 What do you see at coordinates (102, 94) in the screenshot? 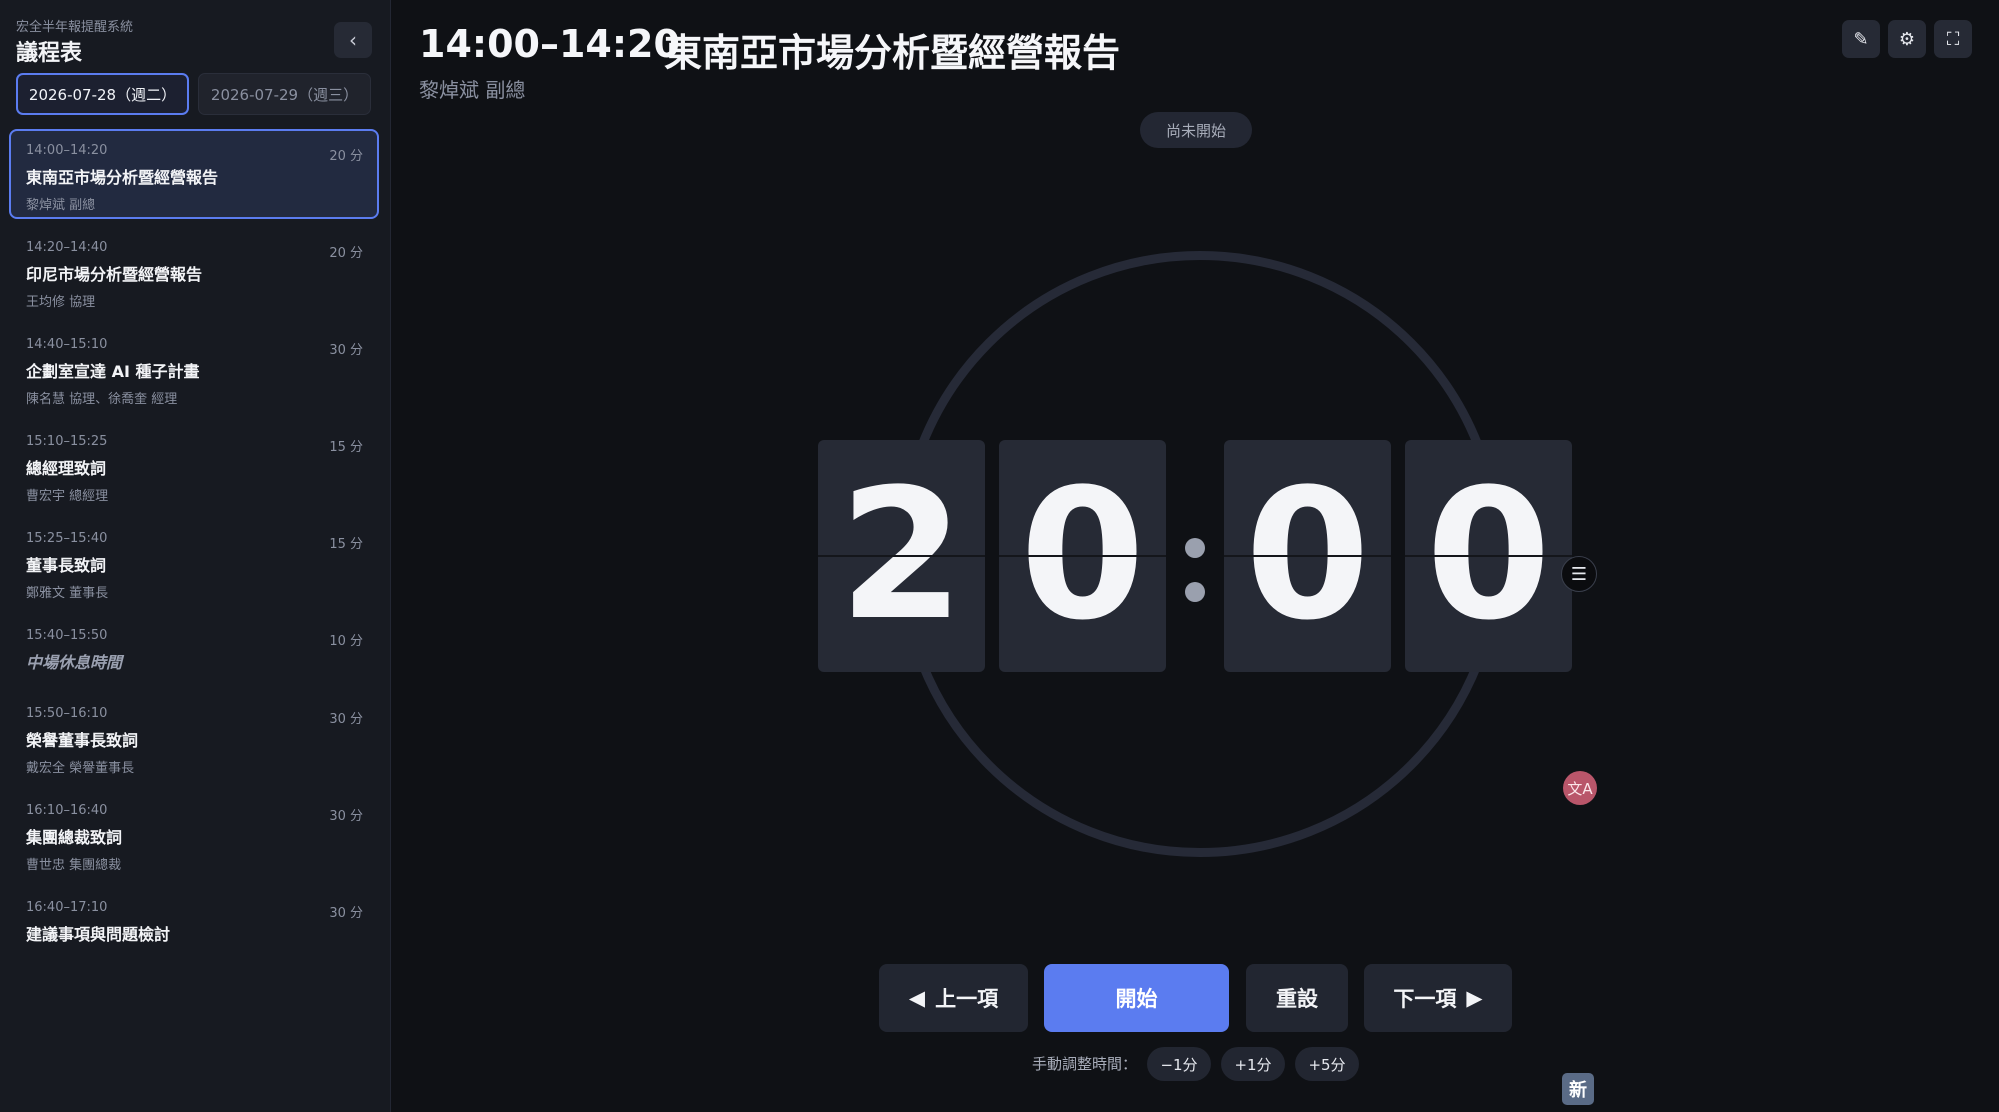
I see `date-tab-0728: 2026-07-28（週二）` at bounding box center [102, 94].